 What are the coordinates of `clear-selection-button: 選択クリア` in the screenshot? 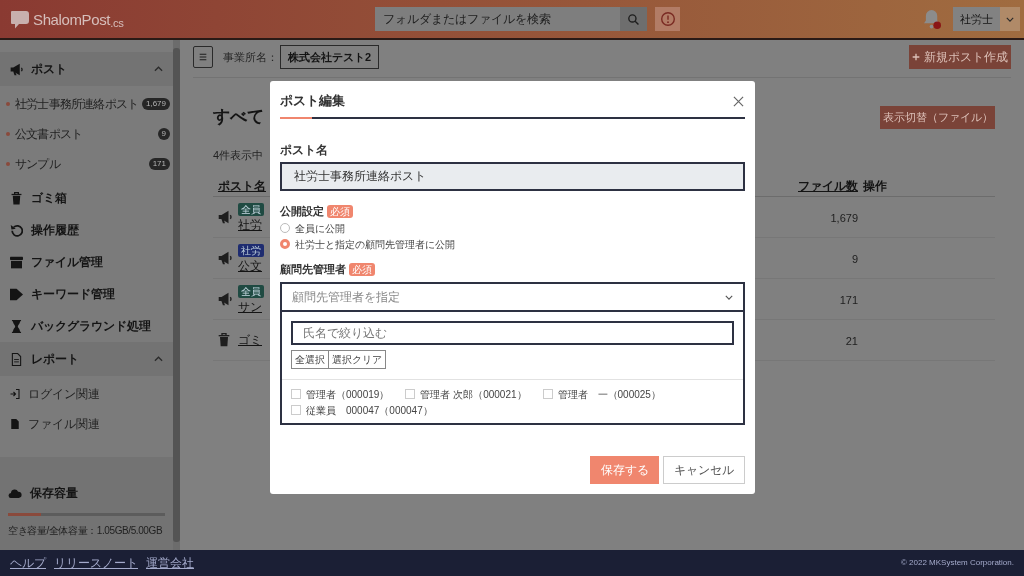 It's located at (357, 359).